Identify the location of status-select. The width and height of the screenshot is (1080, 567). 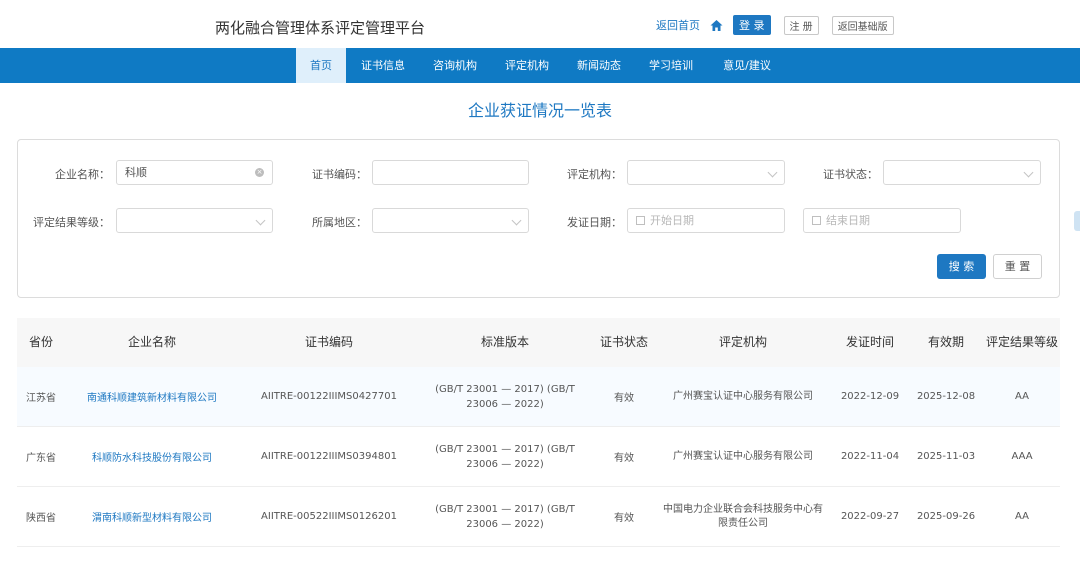
(962, 172).